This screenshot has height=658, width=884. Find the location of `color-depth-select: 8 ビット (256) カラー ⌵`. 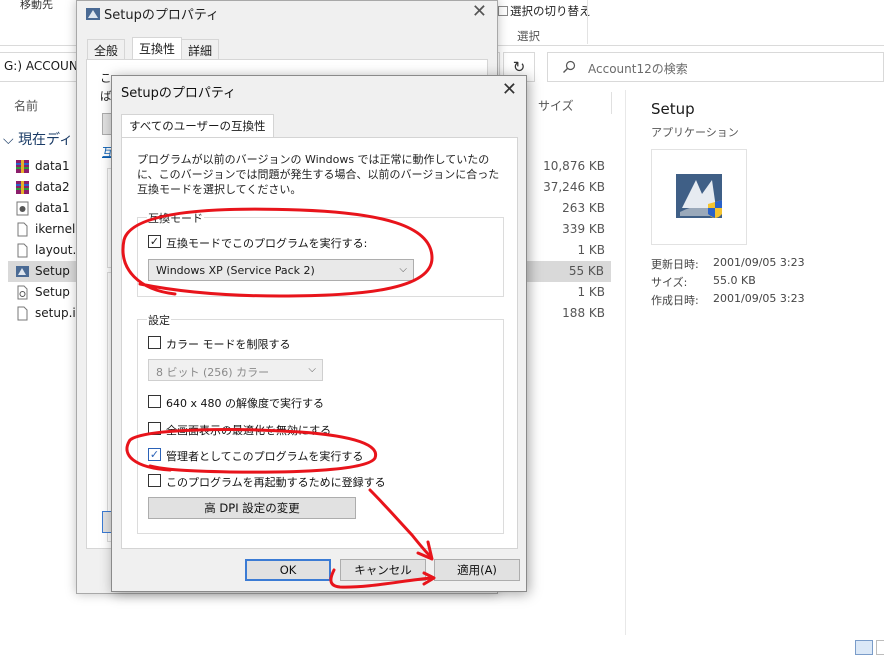

color-depth-select: 8 ビット (256) カラー ⌵ is located at coordinates (235, 370).